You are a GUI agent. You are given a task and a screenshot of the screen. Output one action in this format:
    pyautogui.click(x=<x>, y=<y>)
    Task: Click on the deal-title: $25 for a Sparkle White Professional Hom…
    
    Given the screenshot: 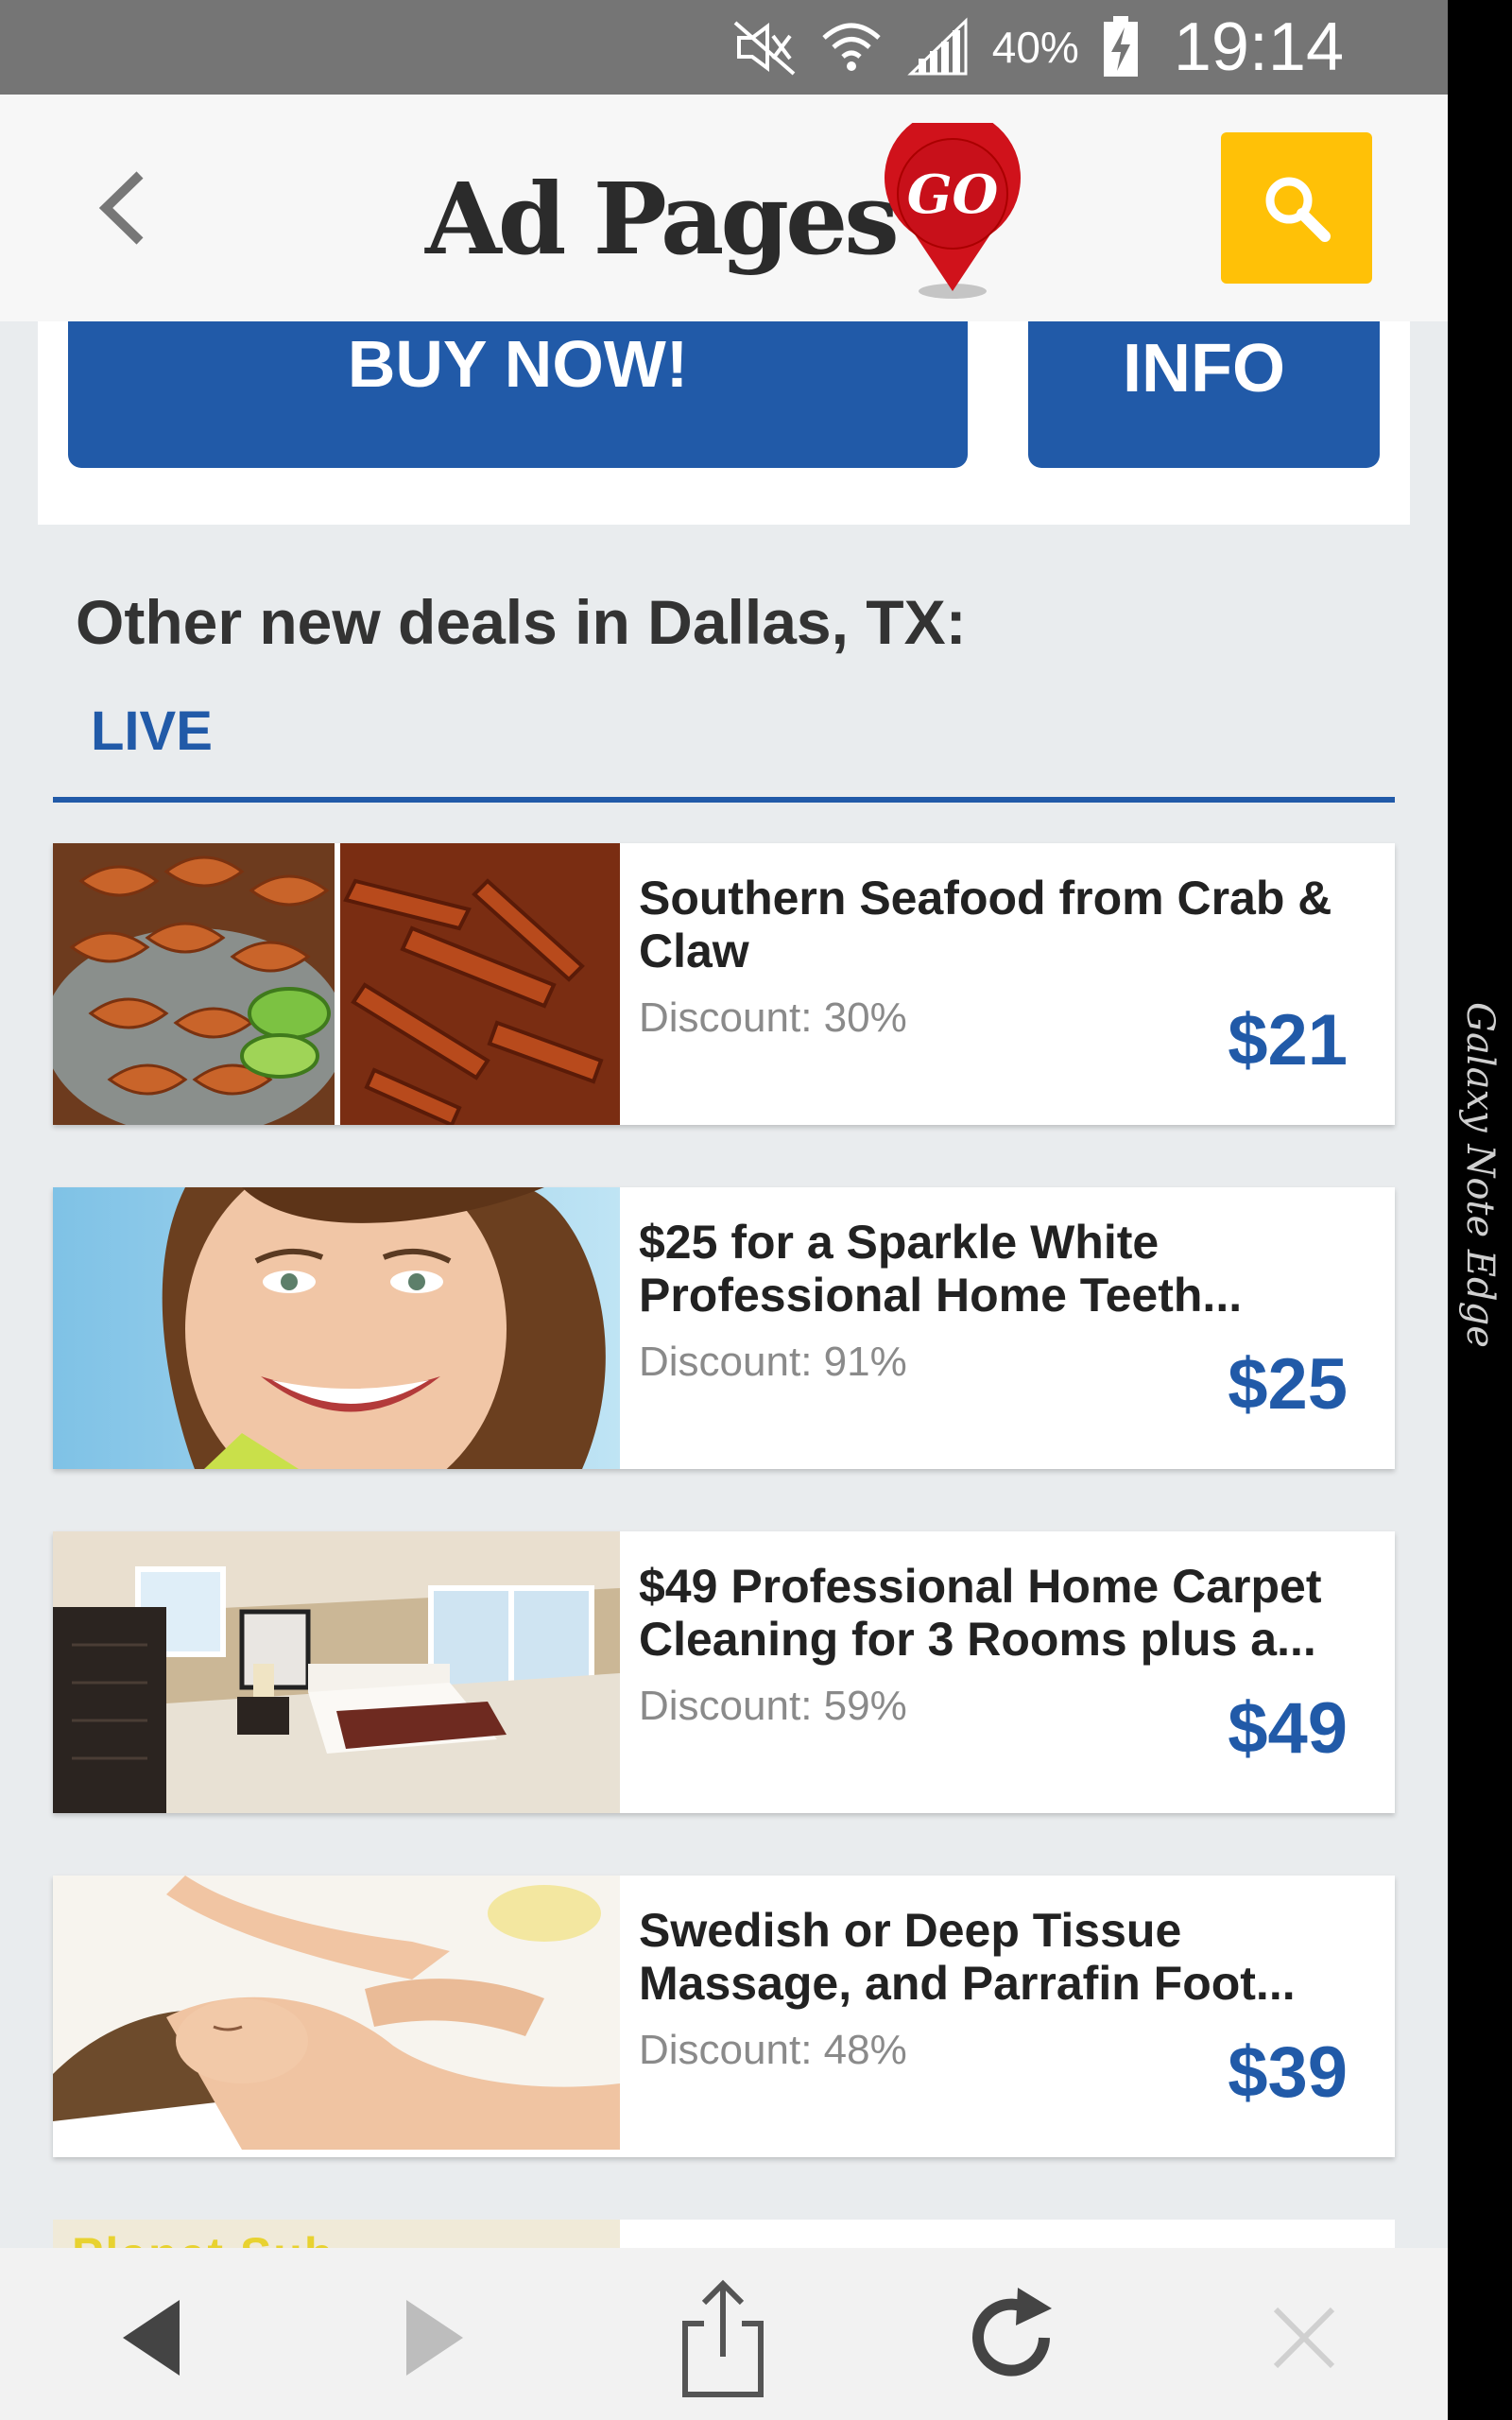 What is the action you would take?
    pyautogui.click(x=941, y=1269)
    